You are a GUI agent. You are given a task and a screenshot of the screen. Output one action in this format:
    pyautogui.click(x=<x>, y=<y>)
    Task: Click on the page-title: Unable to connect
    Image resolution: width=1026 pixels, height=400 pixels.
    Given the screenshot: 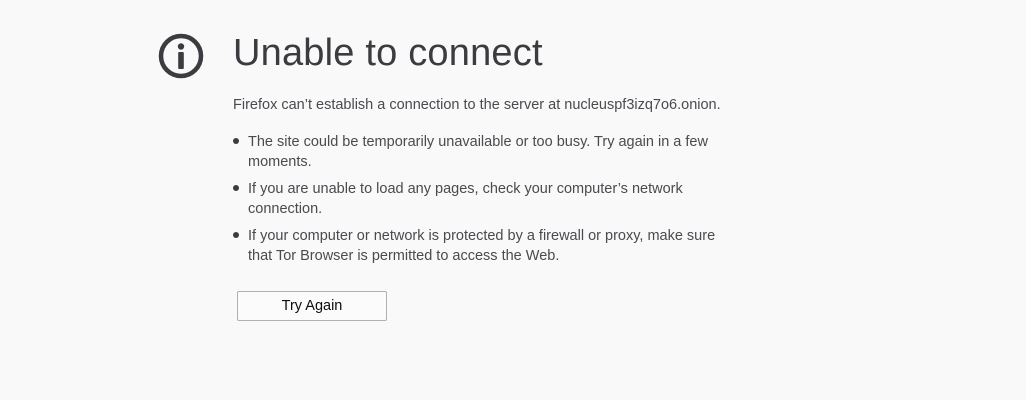 What is the action you would take?
    pyautogui.click(x=388, y=53)
    